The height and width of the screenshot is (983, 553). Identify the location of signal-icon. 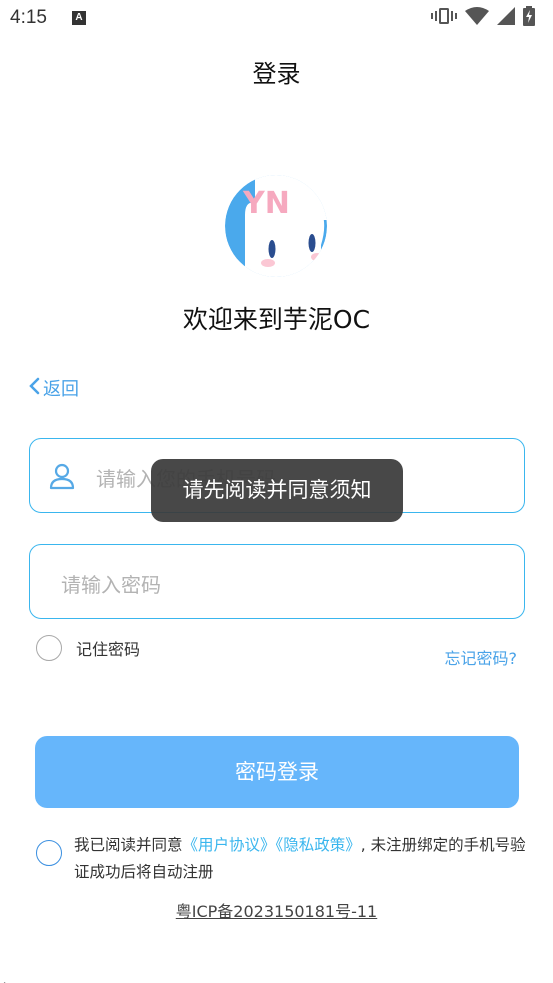
(506, 18).